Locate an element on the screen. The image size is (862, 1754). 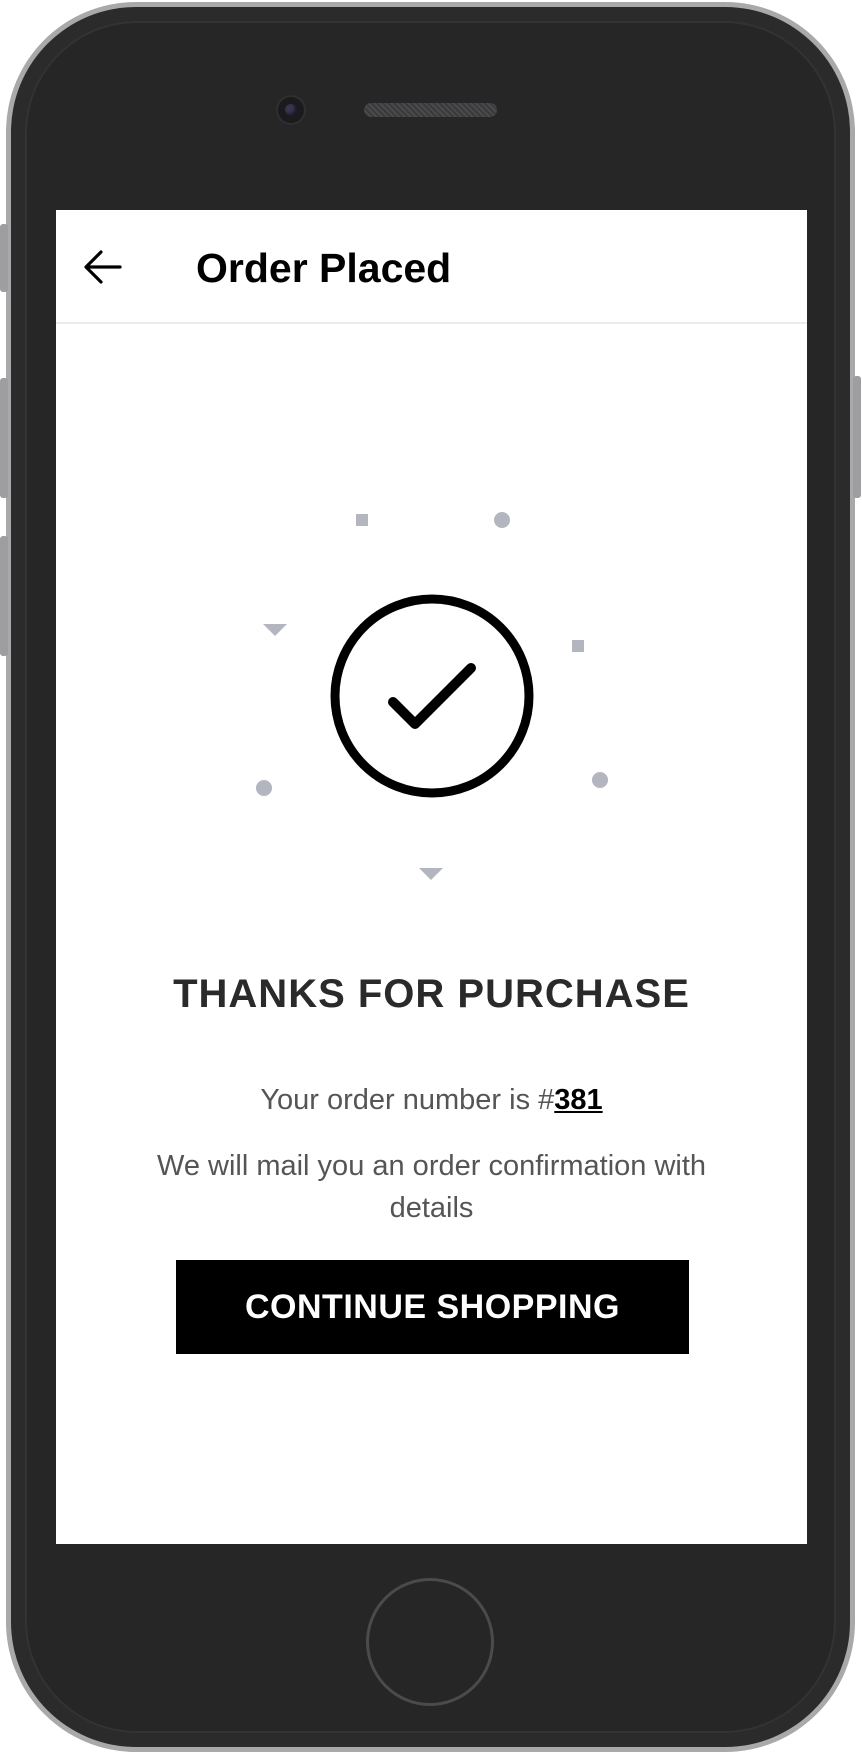
earpiece-speaker is located at coordinates (430, 110).